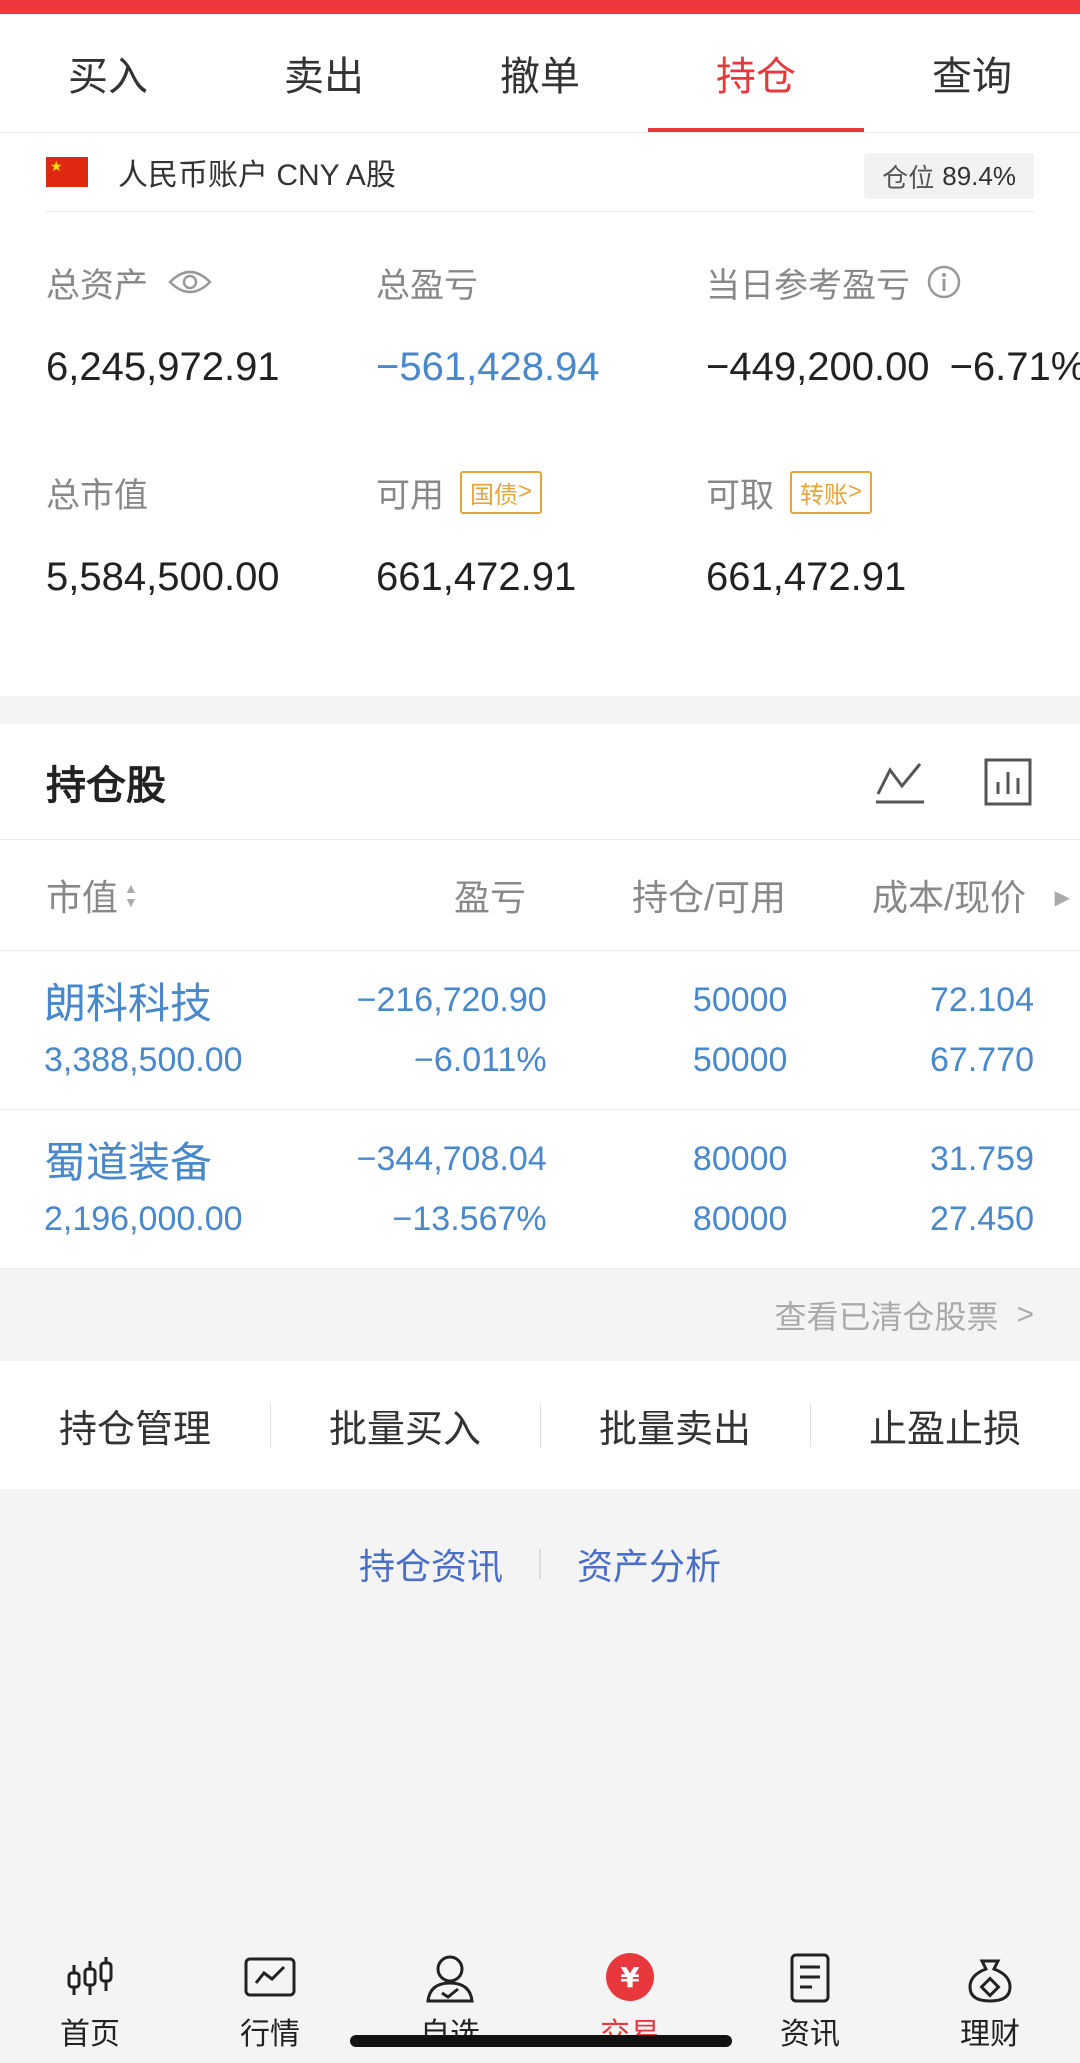 The image size is (1080, 2063). What do you see at coordinates (488, 366) in the screenshot?
I see `total-pl-value: −561,428.94` at bounding box center [488, 366].